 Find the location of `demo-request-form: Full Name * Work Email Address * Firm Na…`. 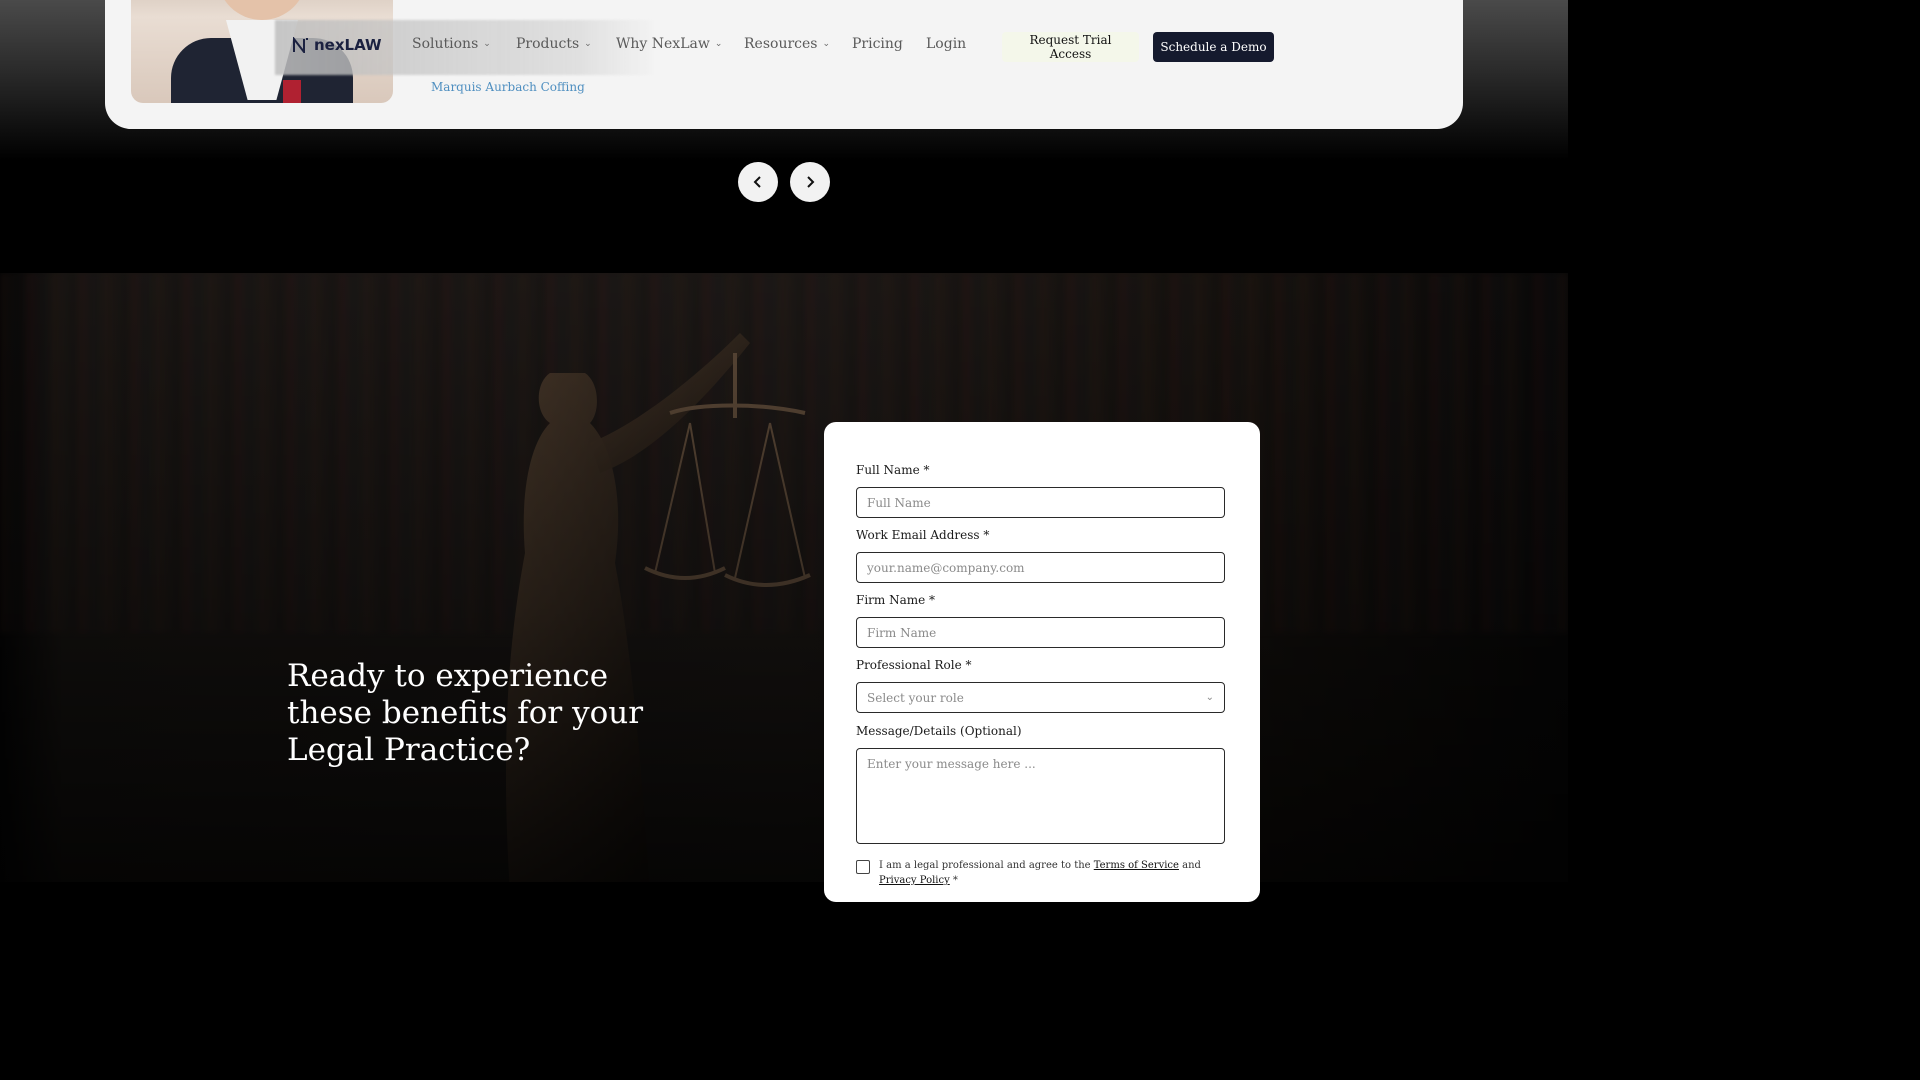

demo-request-form: Full Name * Work Email Address * Firm Na… is located at coordinates (1042, 662).